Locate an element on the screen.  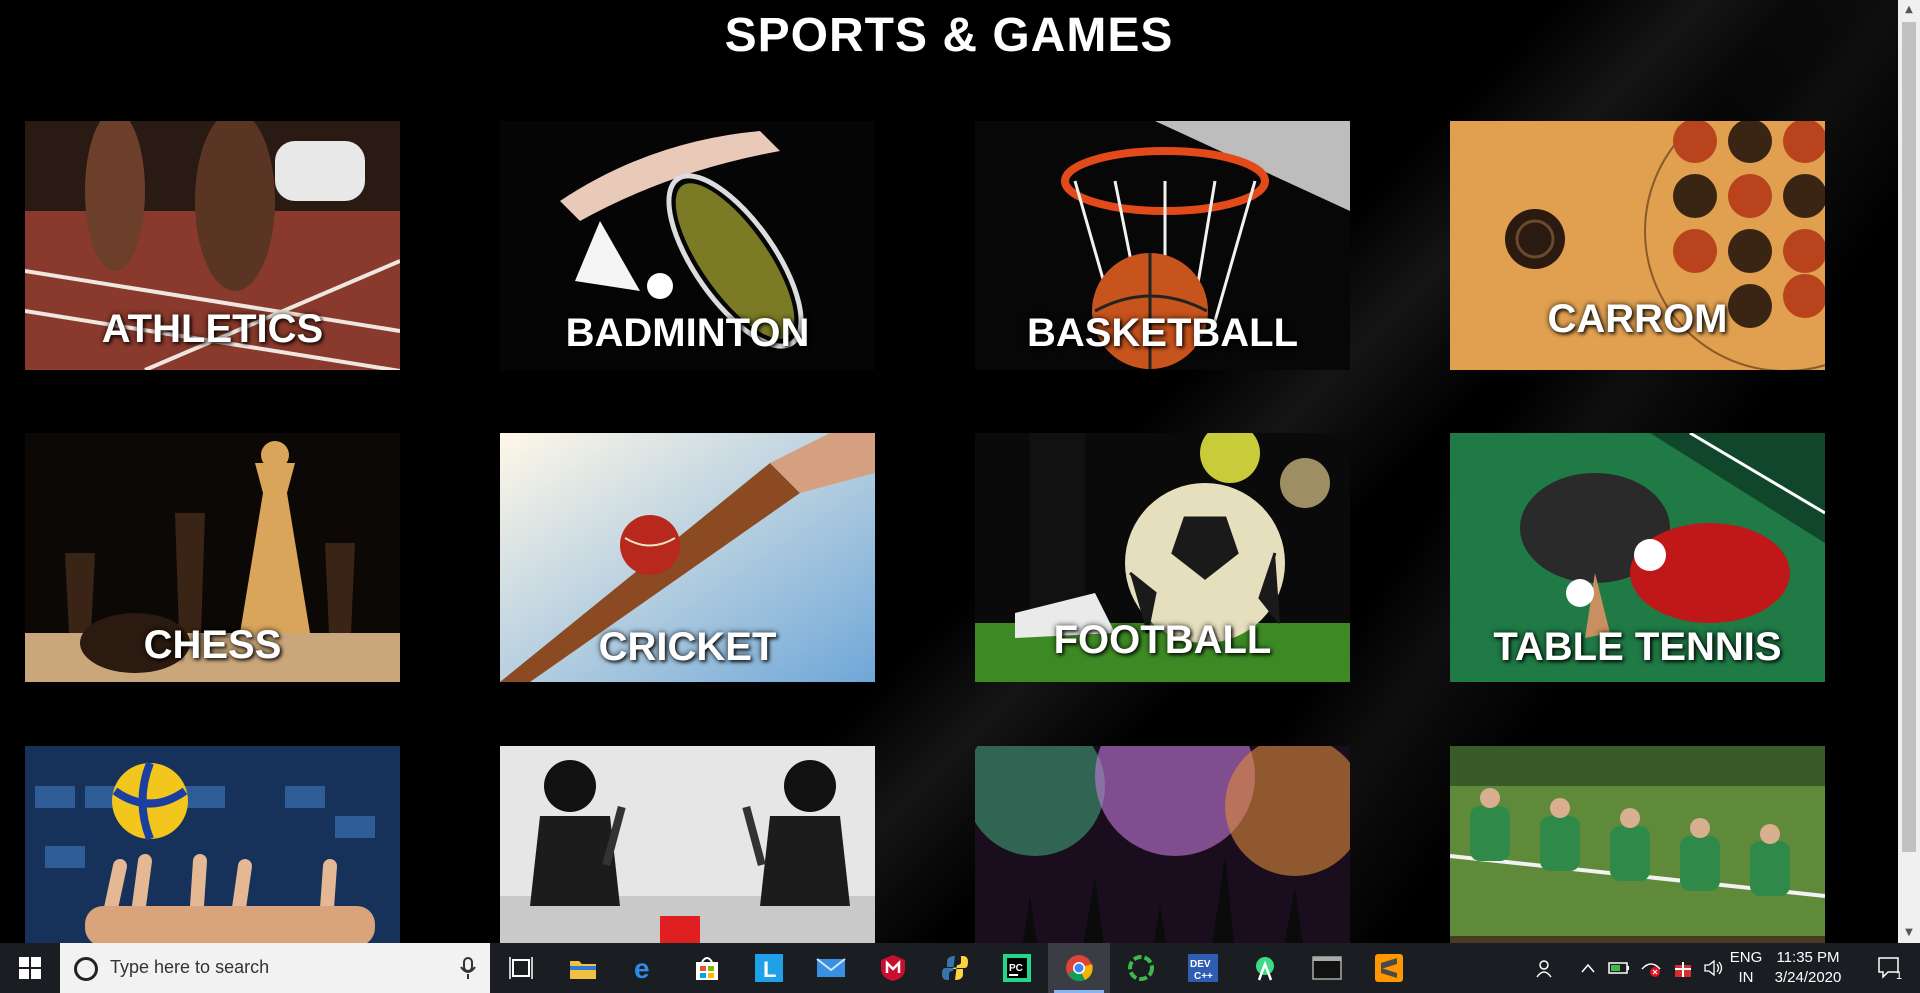
task-view-icon is located at coordinates (521, 968).